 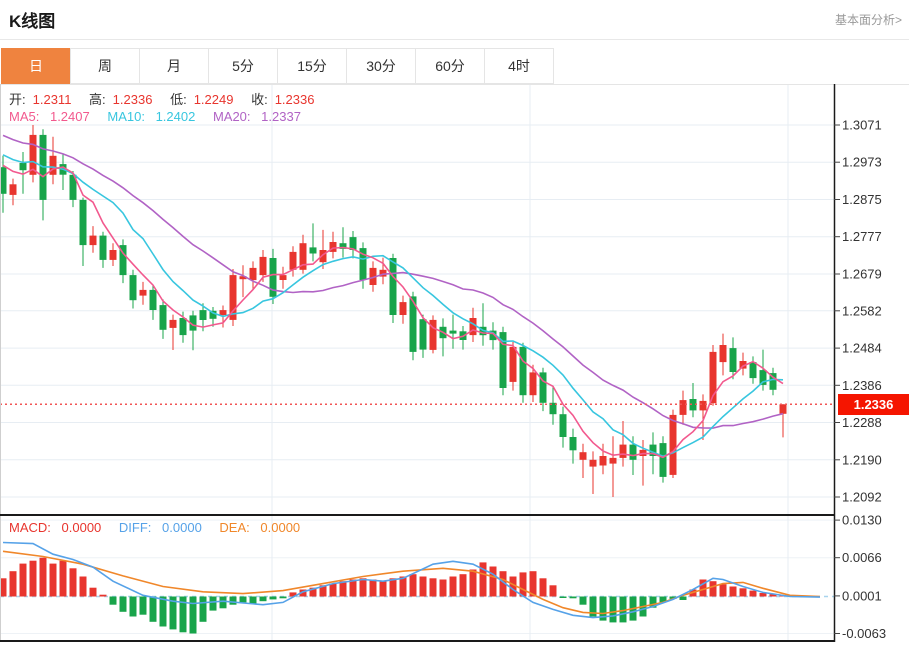 I want to click on ma5-value: 1.2407, so click(x=69, y=116).